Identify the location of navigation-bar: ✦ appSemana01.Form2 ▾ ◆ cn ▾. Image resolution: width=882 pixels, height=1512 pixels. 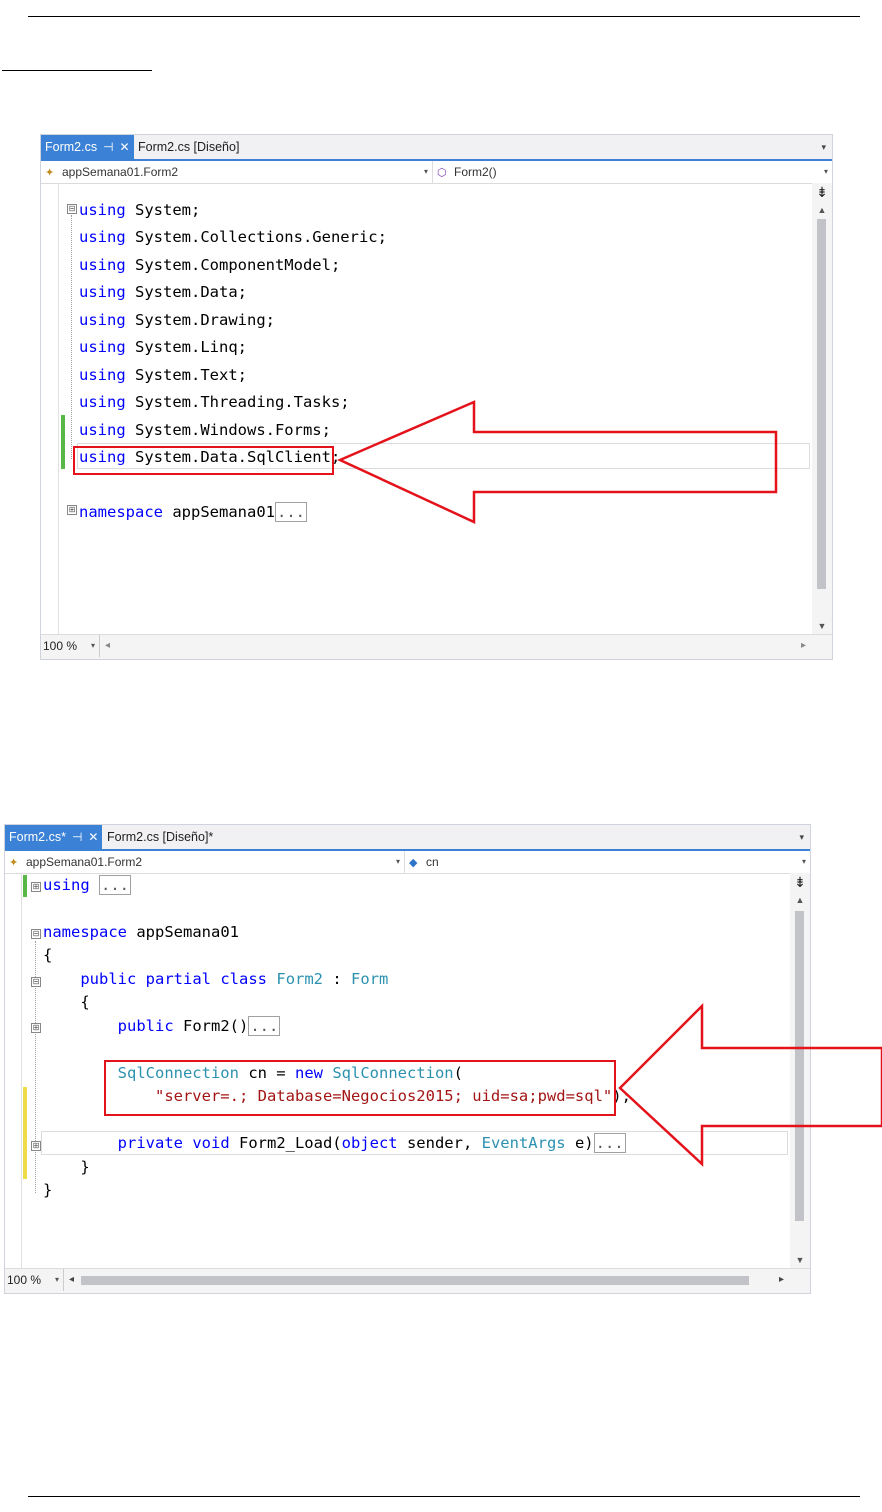
(407, 862).